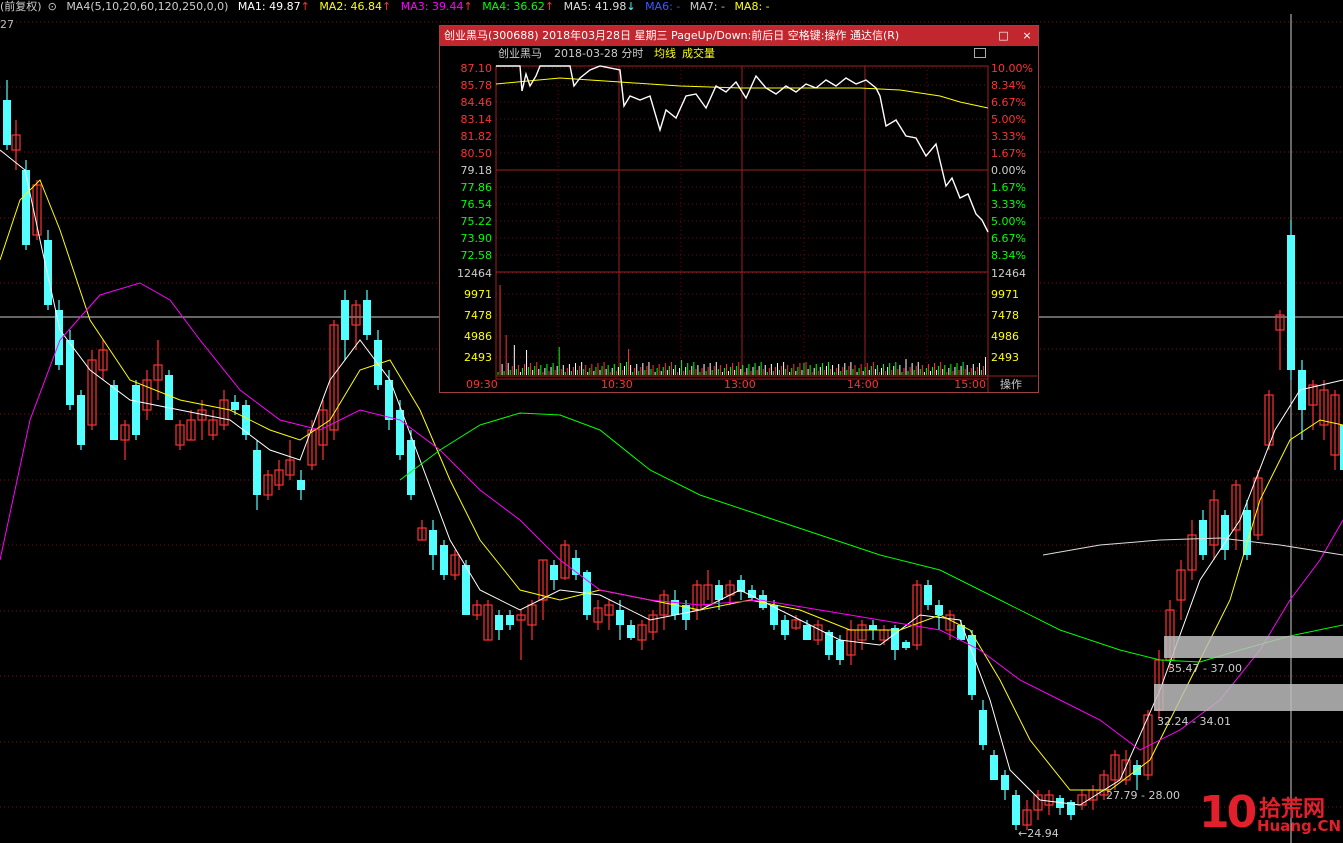 The image size is (1343, 843). What do you see at coordinates (477, 136) in the screenshot?
I see `price-label: 81.82` at bounding box center [477, 136].